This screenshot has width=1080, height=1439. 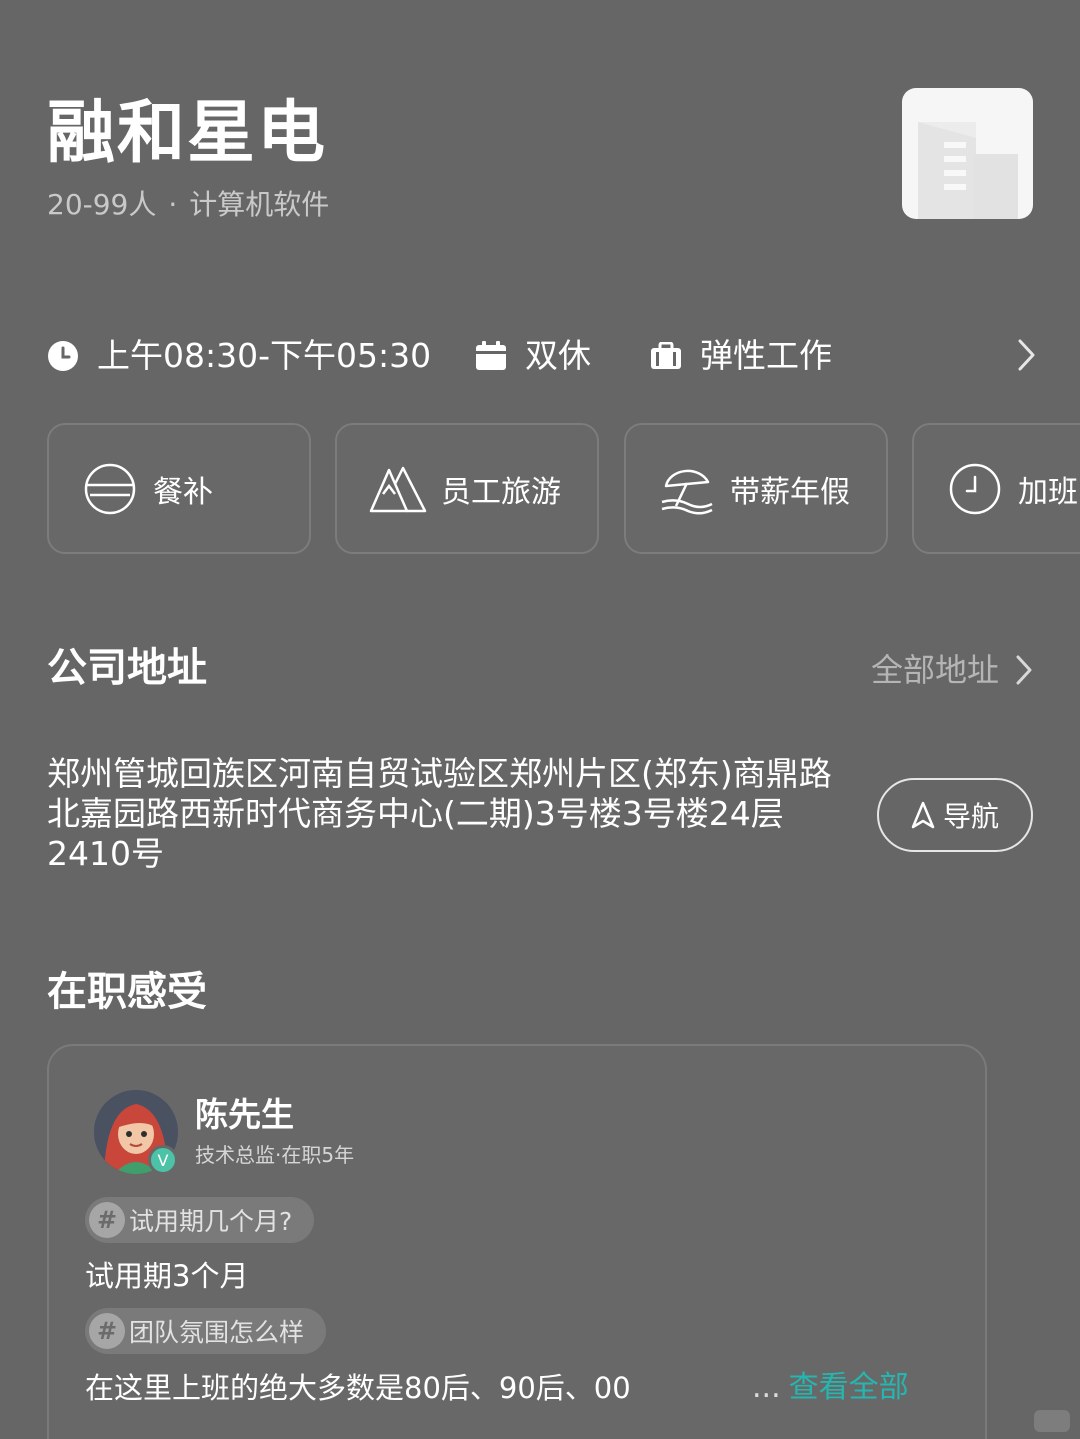 I want to click on benefit-label: 加班, so click(x=1048, y=492).